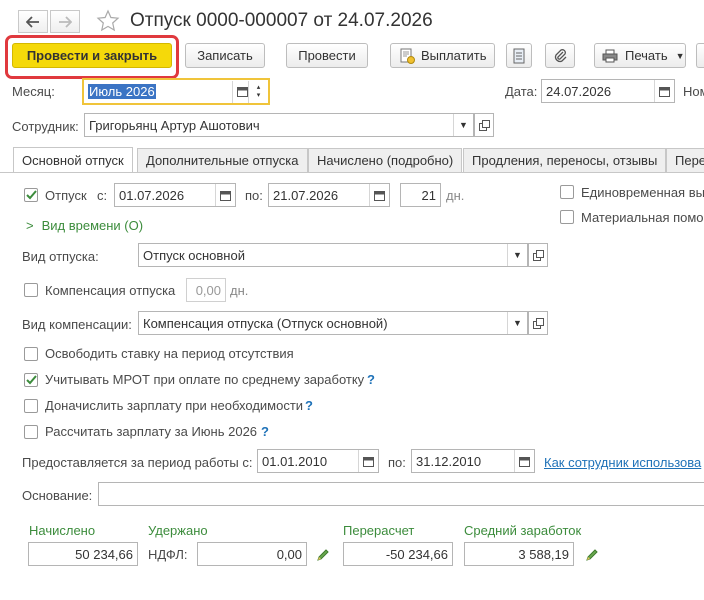 This screenshot has width=704, height=600. What do you see at coordinates (108, 21) in the screenshot?
I see `favorite-star-icon` at bounding box center [108, 21].